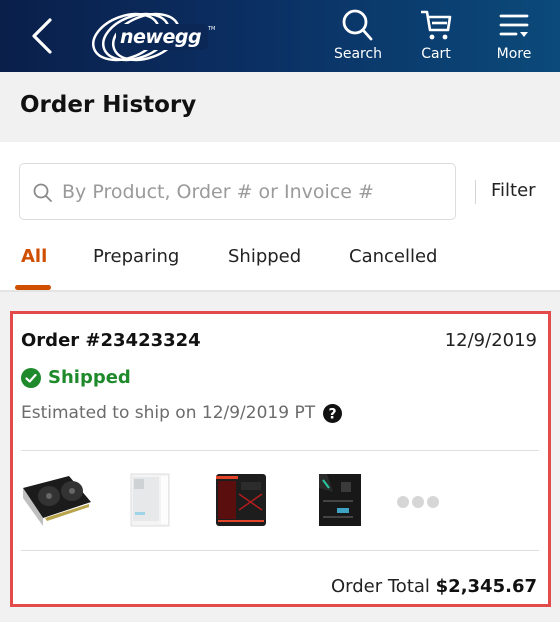  I want to click on more-items-indicator, so click(421, 500).